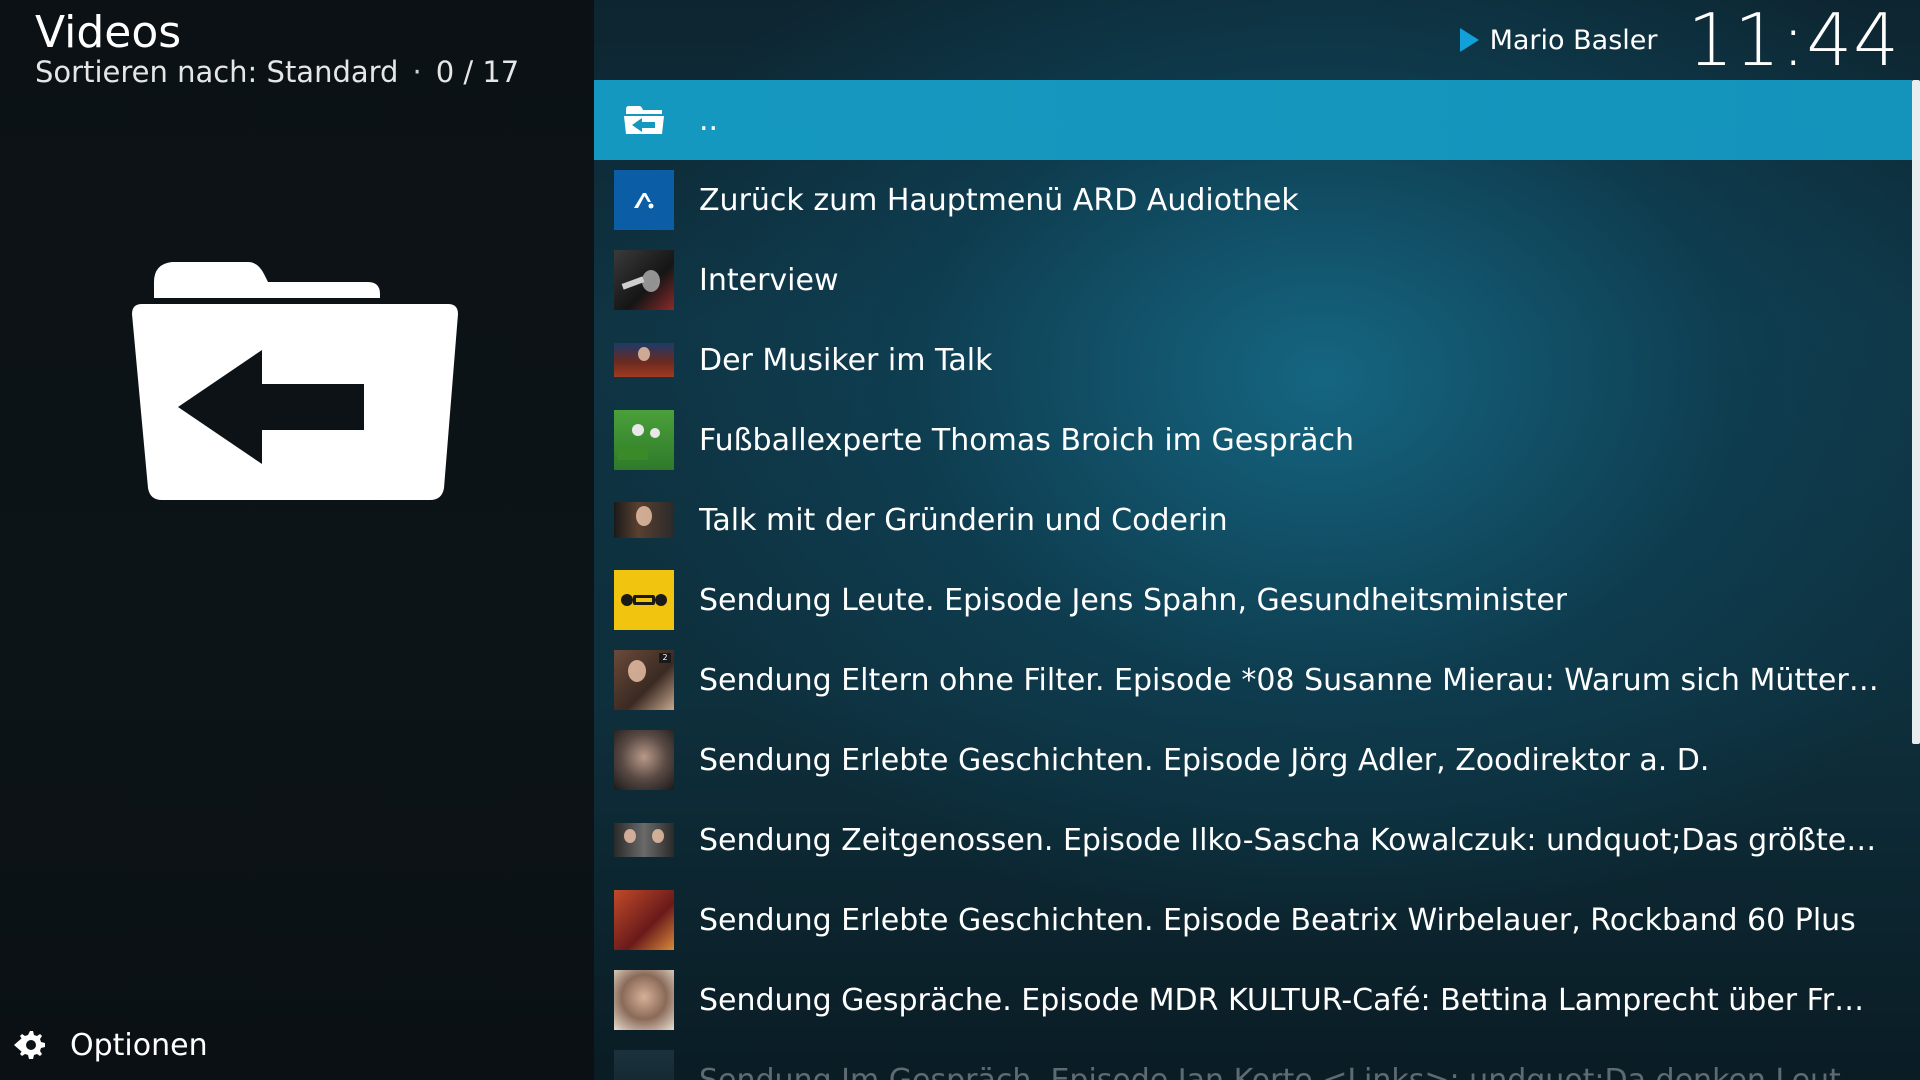  What do you see at coordinates (29, 1045) in the screenshot?
I see `options-gear-icon` at bounding box center [29, 1045].